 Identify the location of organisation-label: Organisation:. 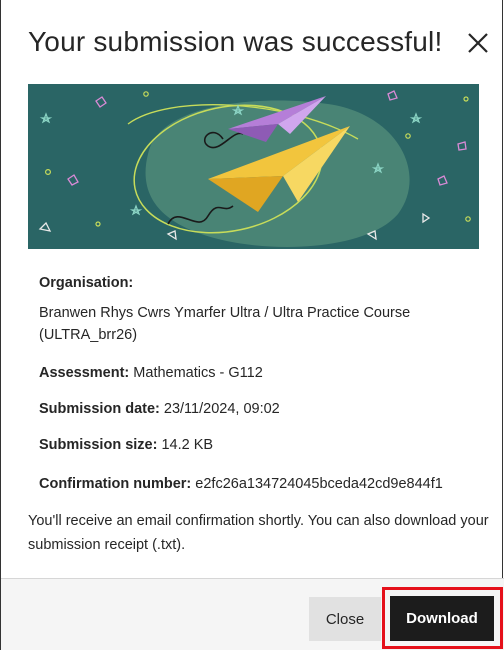
(86, 283).